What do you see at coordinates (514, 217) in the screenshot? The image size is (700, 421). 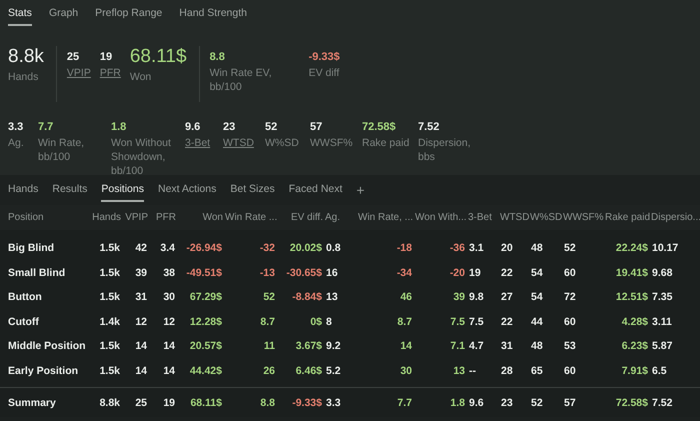 I see `column-header: WTSD` at bounding box center [514, 217].